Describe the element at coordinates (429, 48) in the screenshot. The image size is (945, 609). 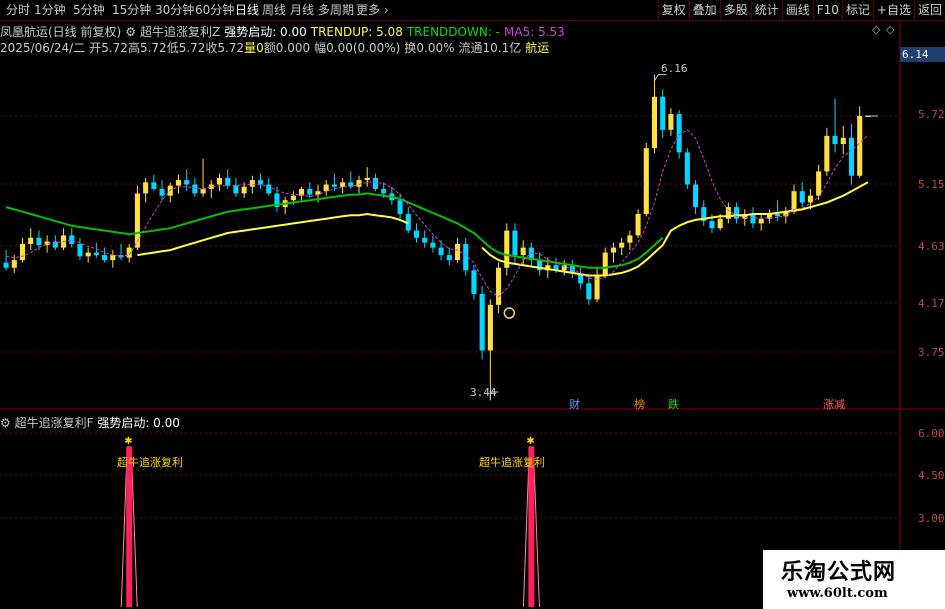
I see `quote-turnover: 换0.00%` at that location.